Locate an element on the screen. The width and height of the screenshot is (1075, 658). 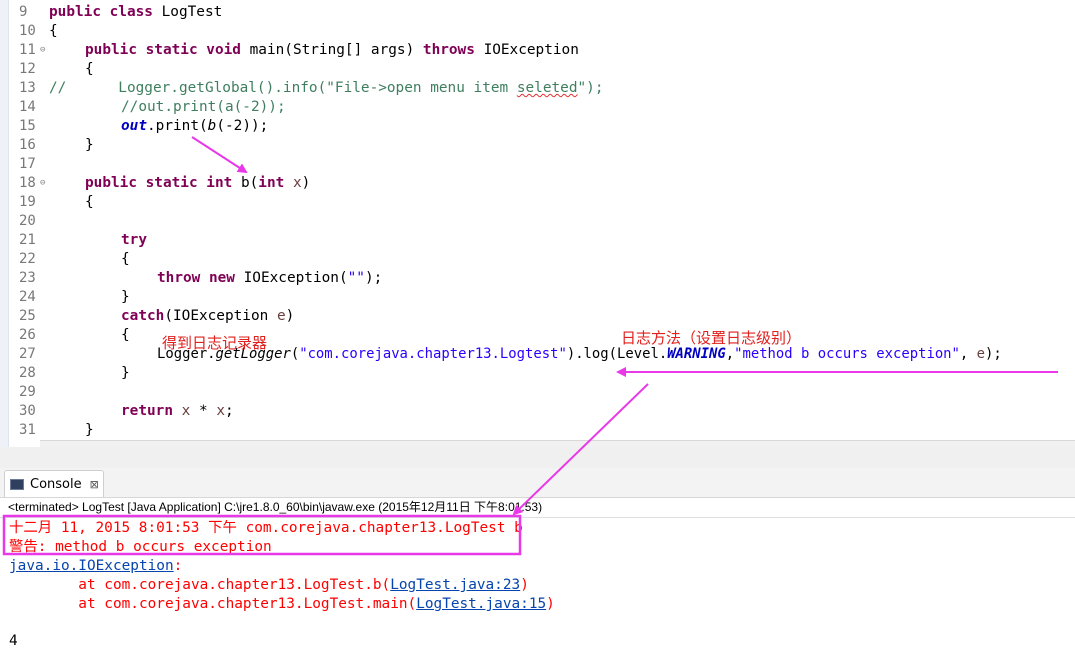
horizontal-scrollbar is located at coordinates (557, 443).